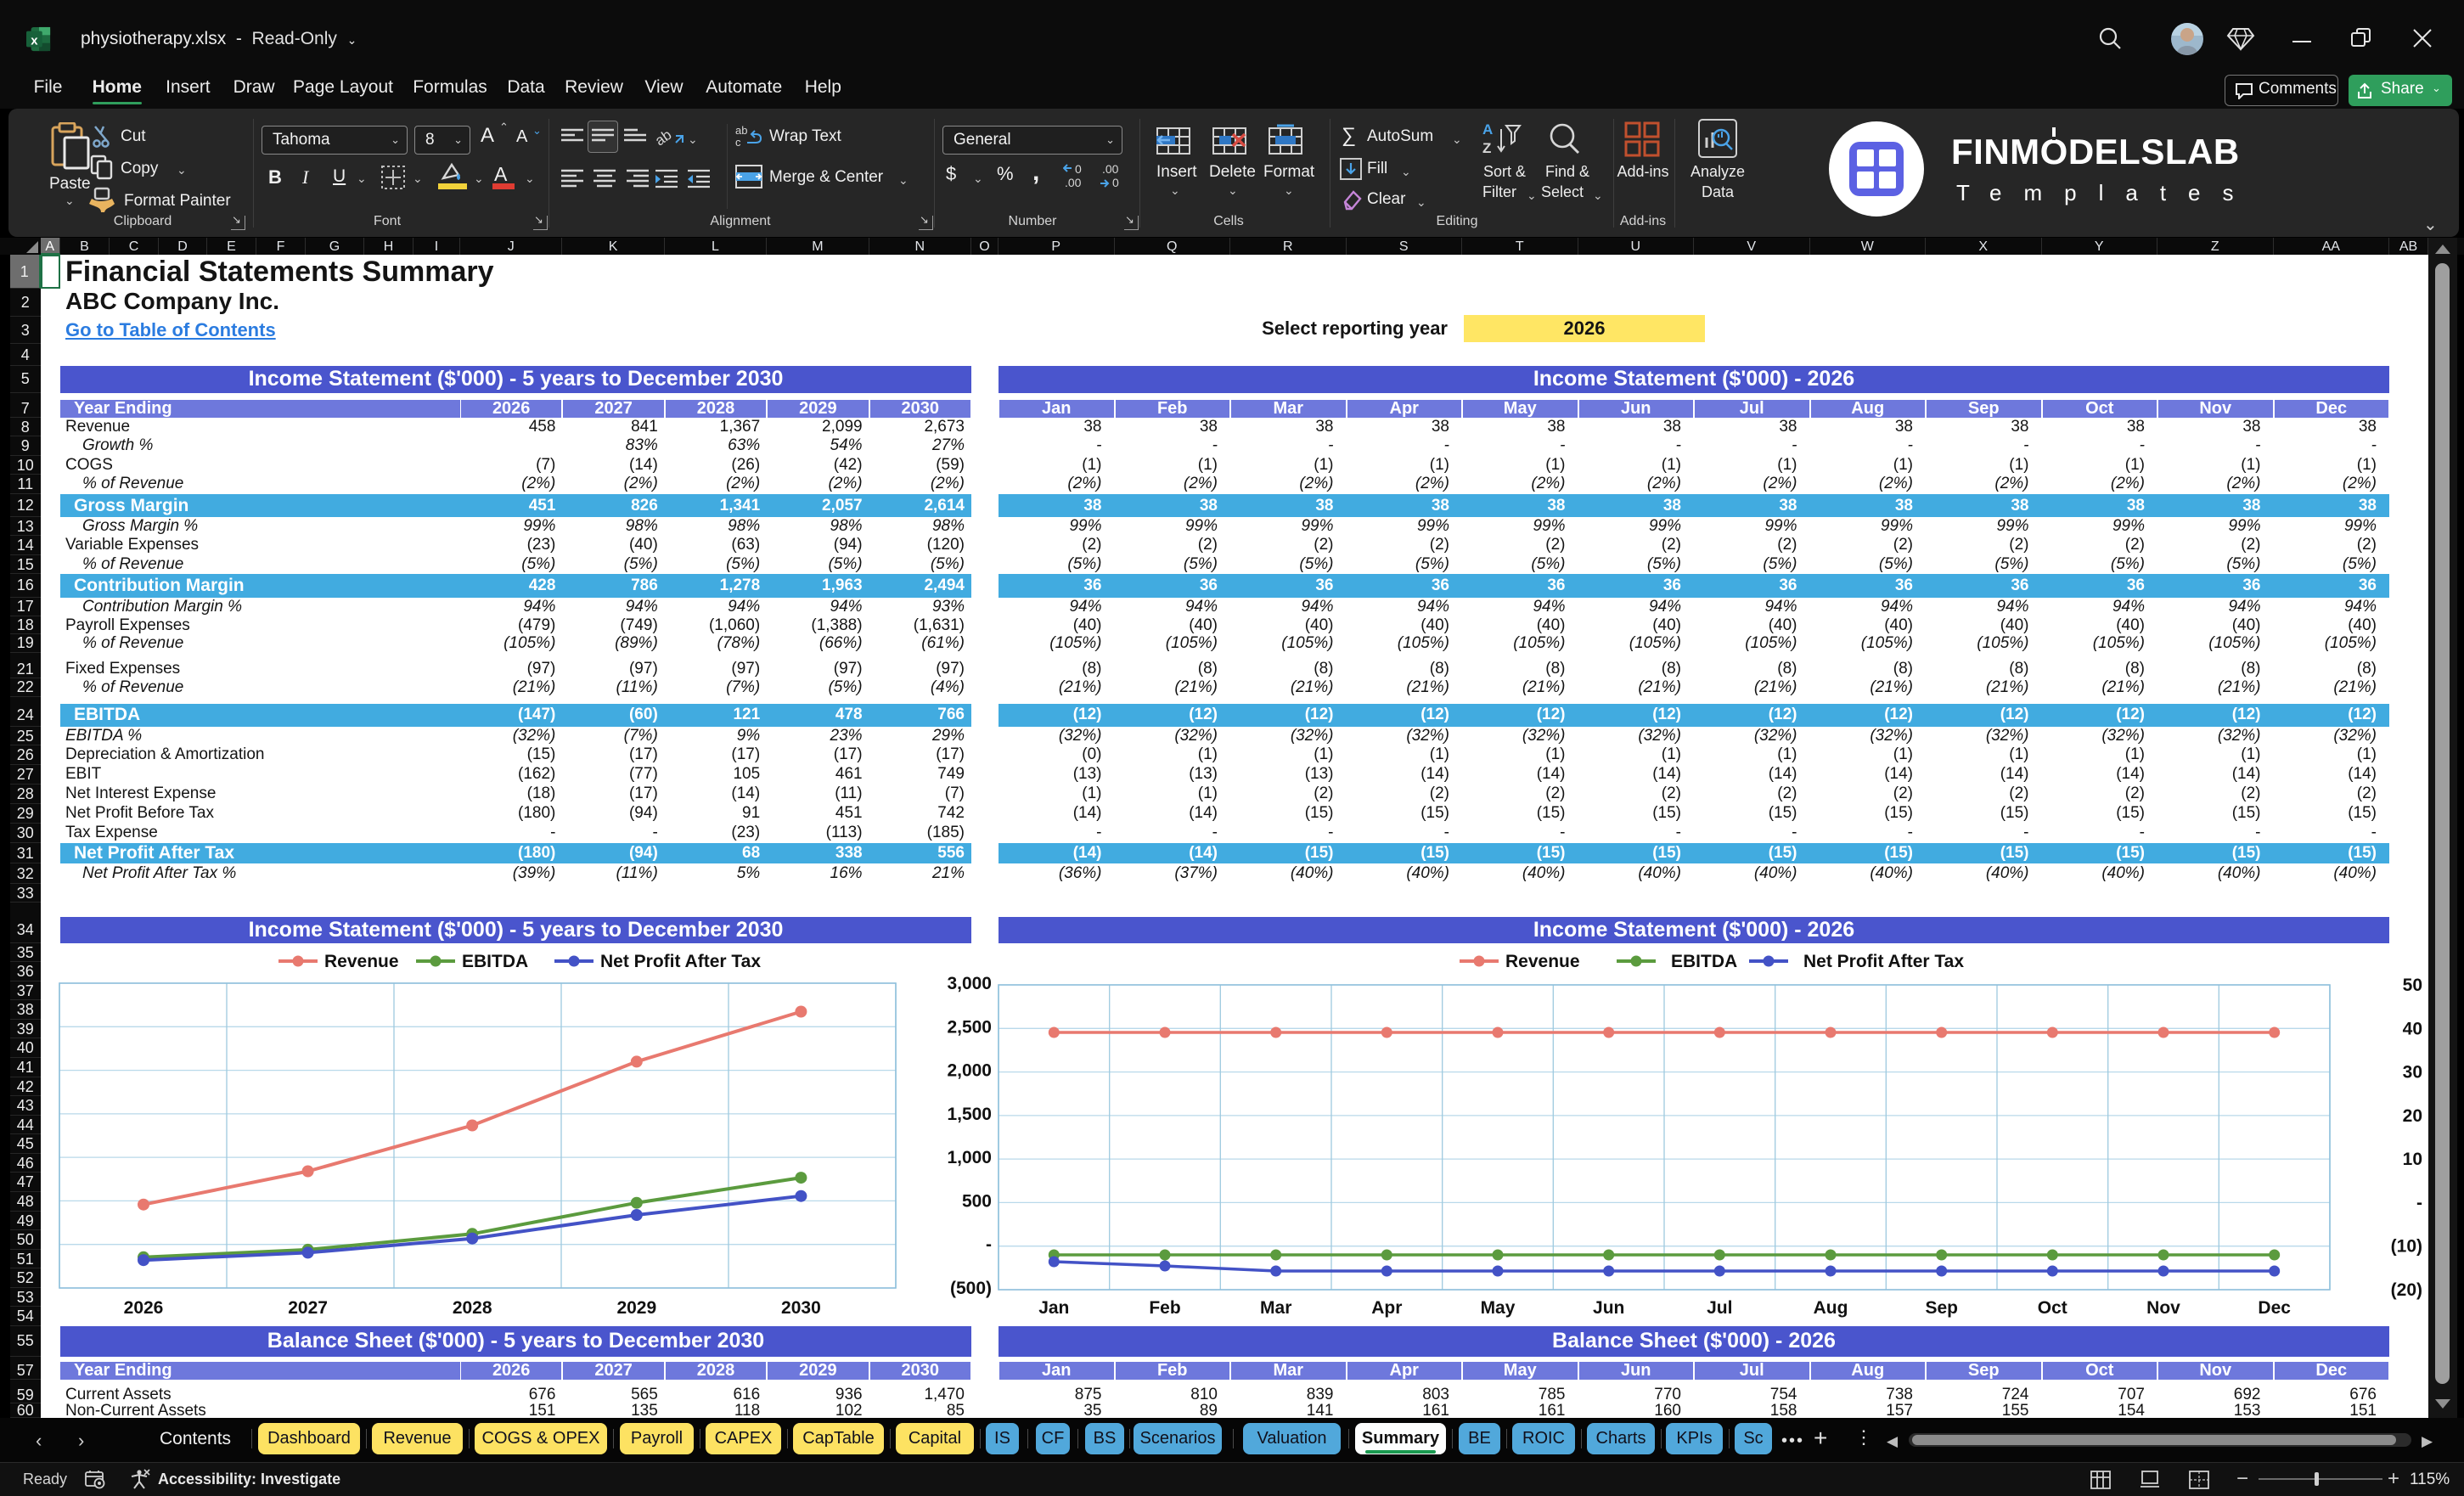 The height and width of the screenshot is (1496, 2464). What do you see at coordinates (971, 1288) in the screenshot?
I see `svg-text: (500)` at bounding box center [971, 1288].